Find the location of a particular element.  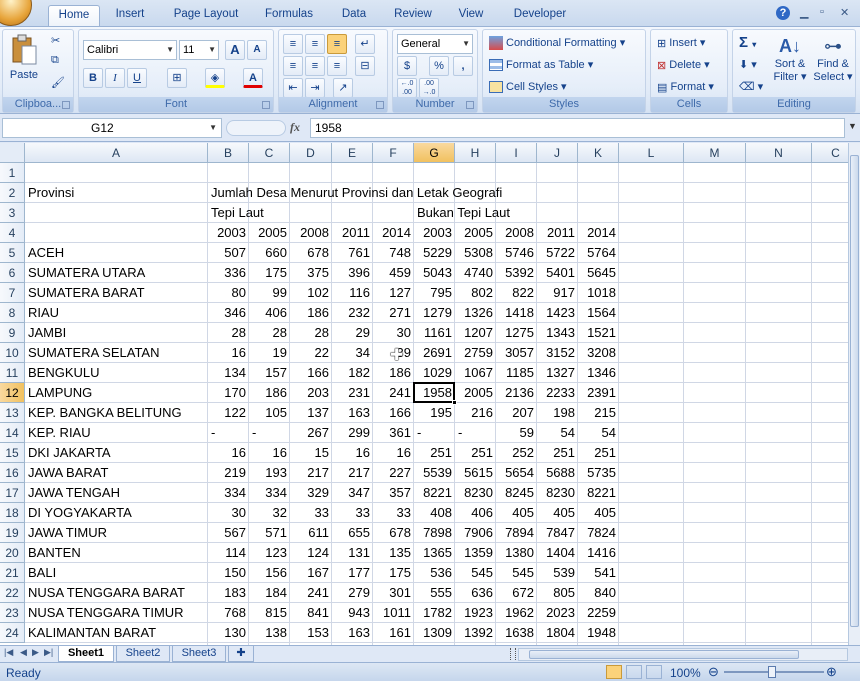

cell-h21: 545 is located at coordinates (475, 572).